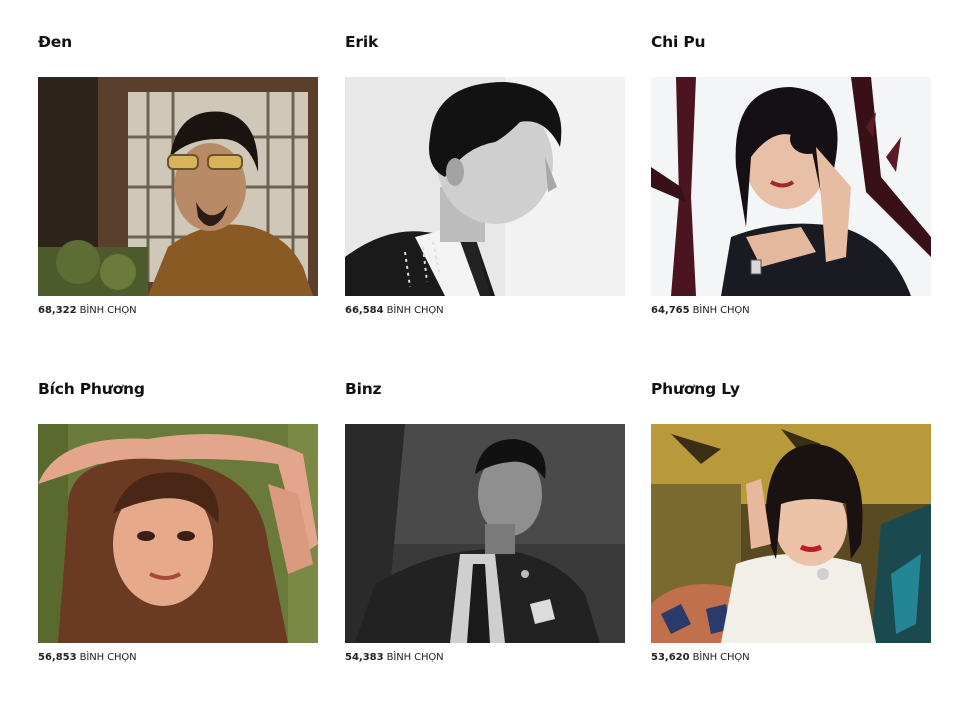  I want to click on vote-count: 64,765 BÌNH CHỌN, so click(700, 310).